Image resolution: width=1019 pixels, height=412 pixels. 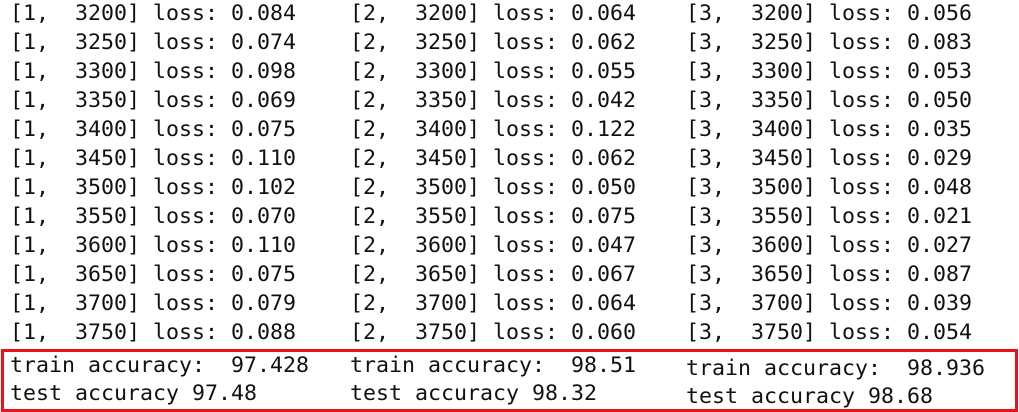 I want to click on log-line: [1, 3250] loss: 0.074, so click(x=153, y=42).